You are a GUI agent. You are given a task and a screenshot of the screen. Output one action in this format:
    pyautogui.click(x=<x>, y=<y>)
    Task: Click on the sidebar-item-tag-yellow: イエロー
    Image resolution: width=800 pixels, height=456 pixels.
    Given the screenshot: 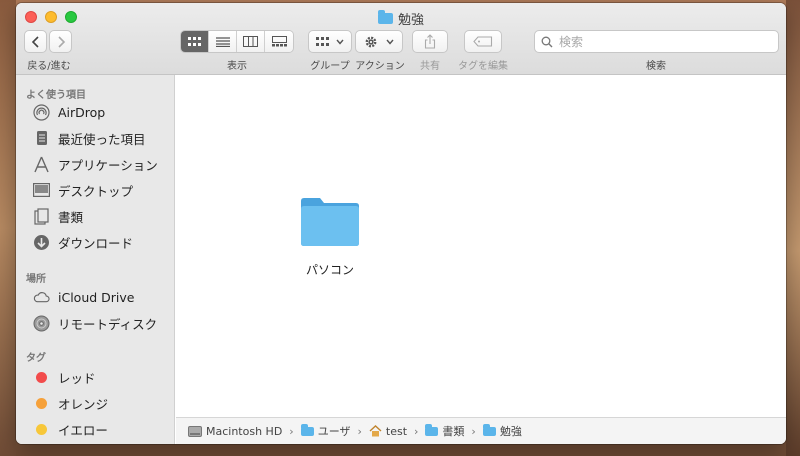 What is the action you would take?
    pyautogui.click(x=95, y=429)
    